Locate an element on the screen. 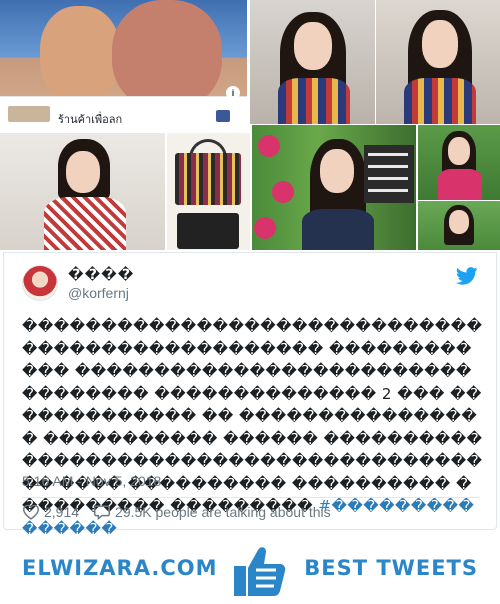 This screenshot has height=604, width=500. reply-bubble-icon is located at coordinates (102, 512).